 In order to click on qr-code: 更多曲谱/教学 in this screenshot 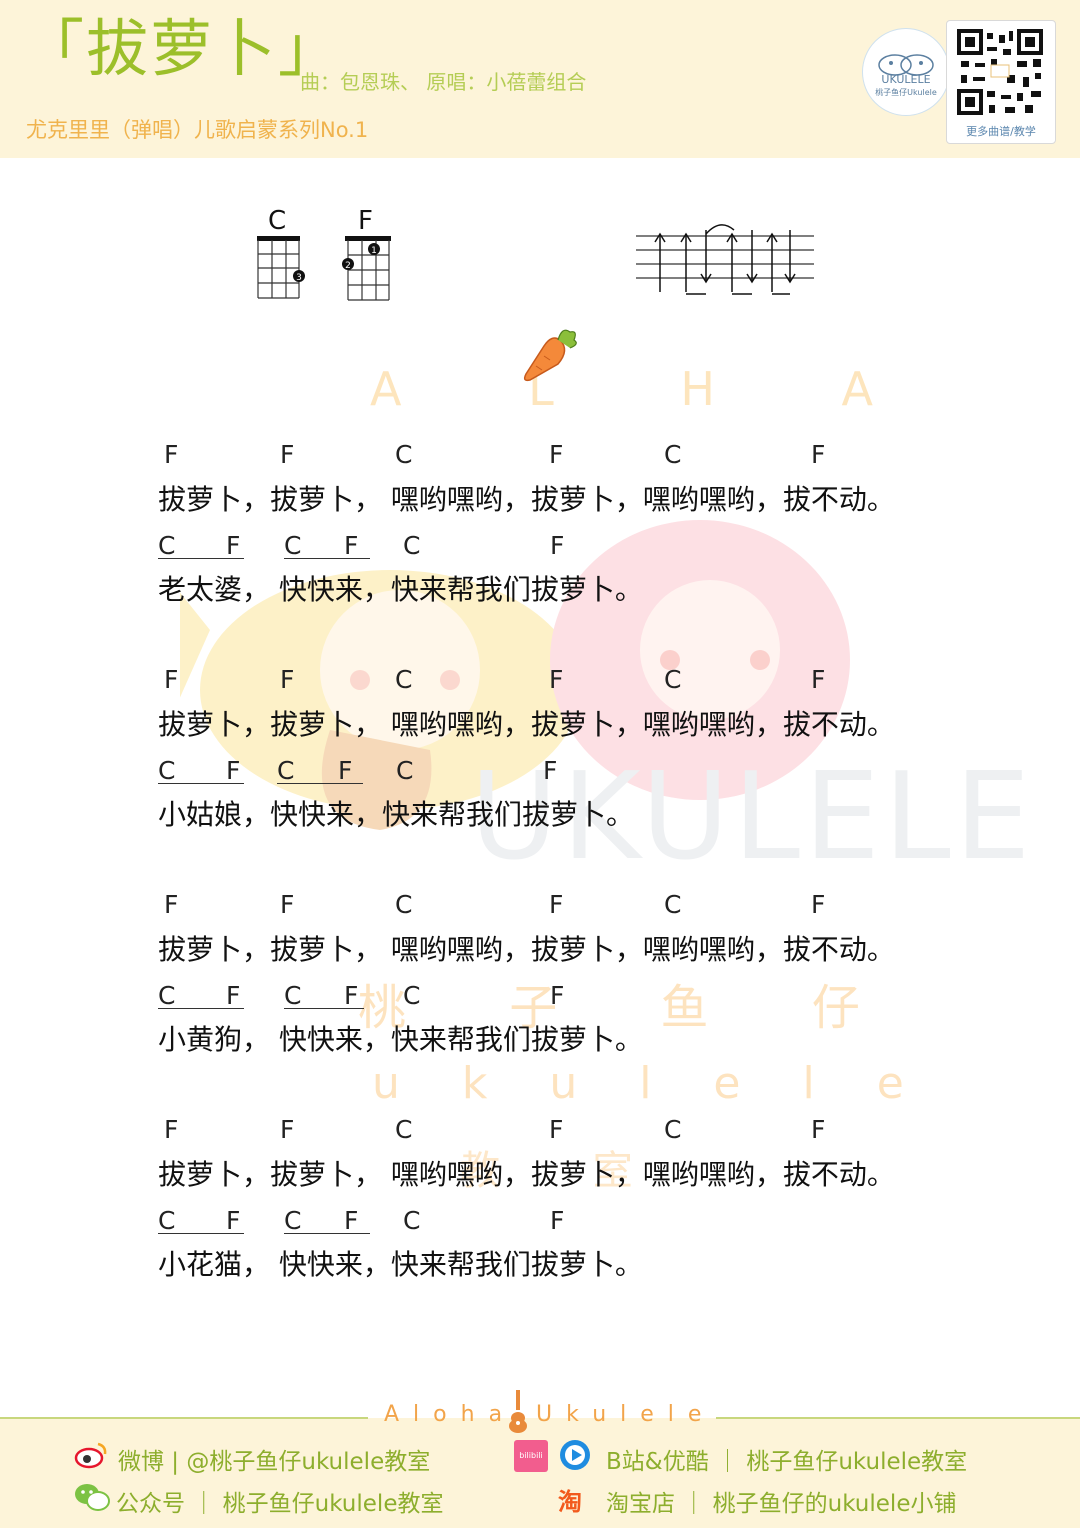, I will do `click(1001, 82)`.